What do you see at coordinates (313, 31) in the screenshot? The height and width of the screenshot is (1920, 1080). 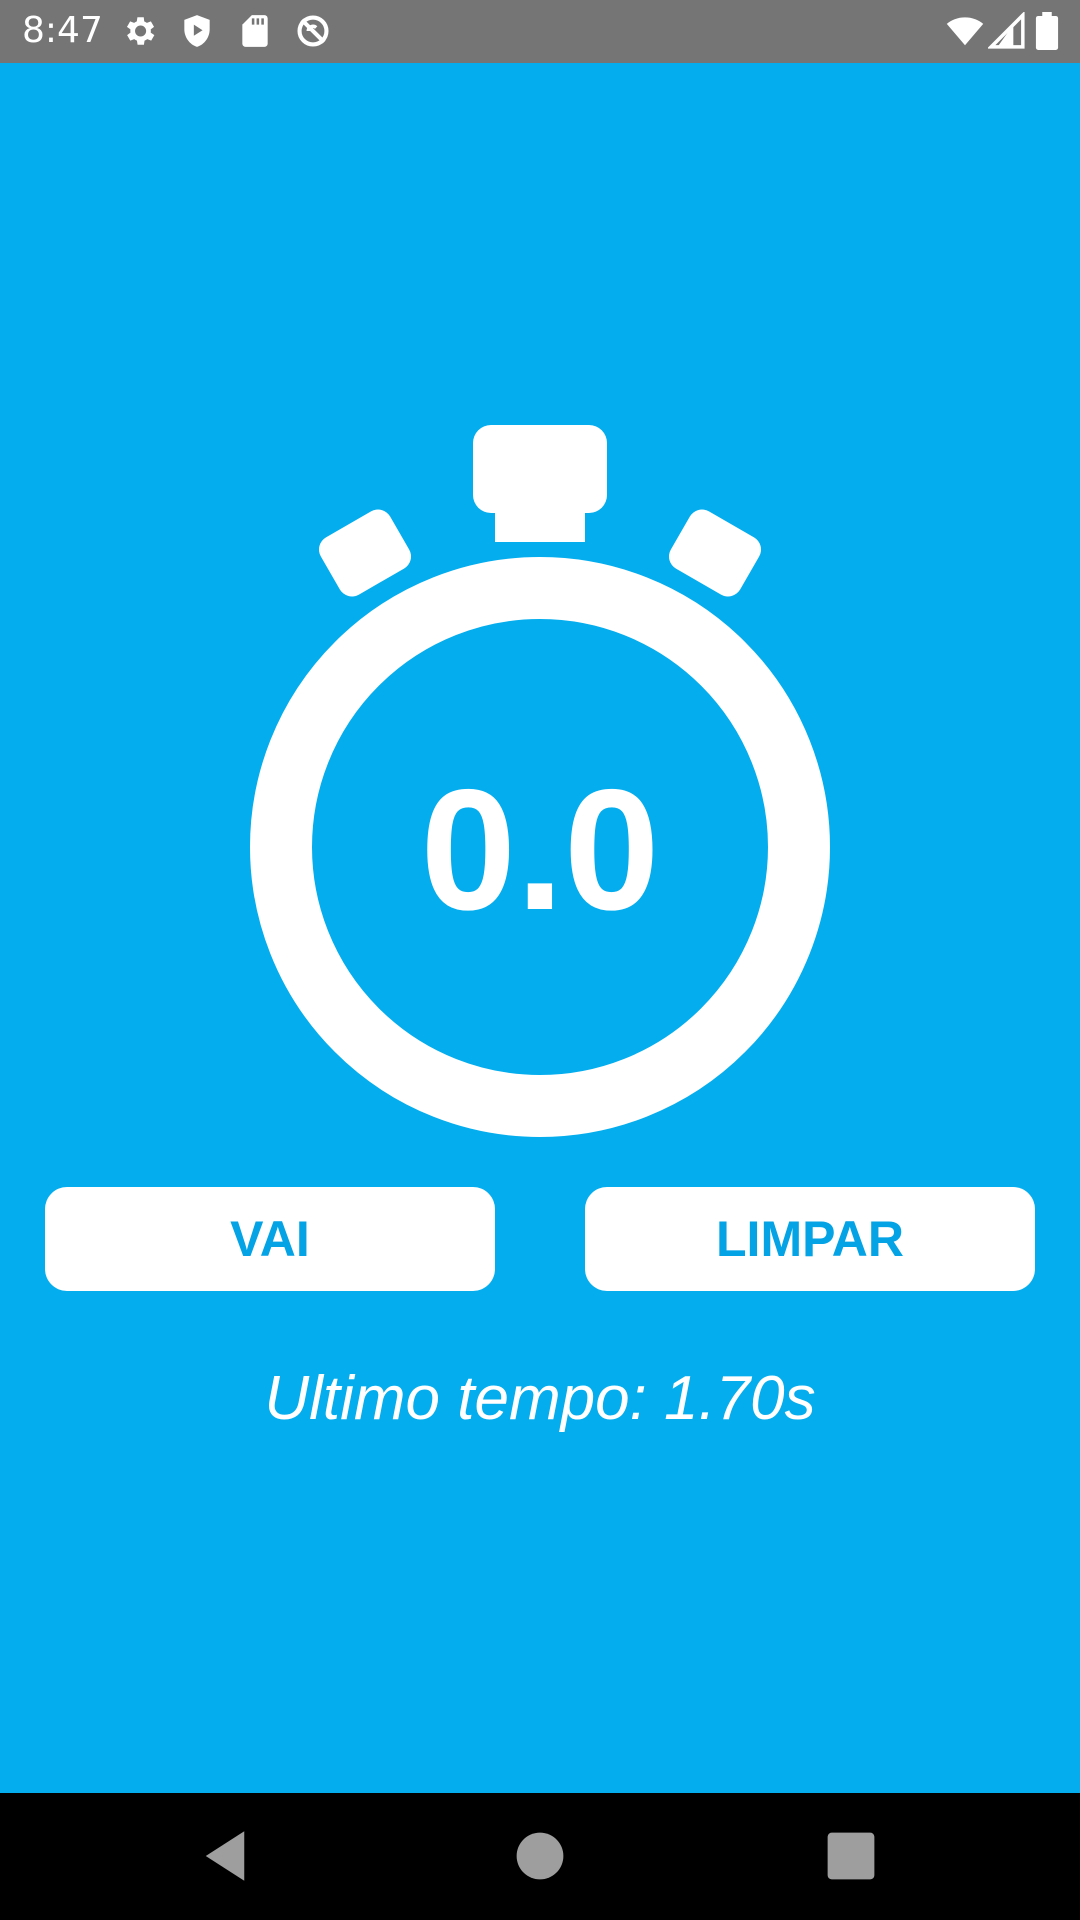 I see `no-sync-icon` at bounding box center [313, 31].